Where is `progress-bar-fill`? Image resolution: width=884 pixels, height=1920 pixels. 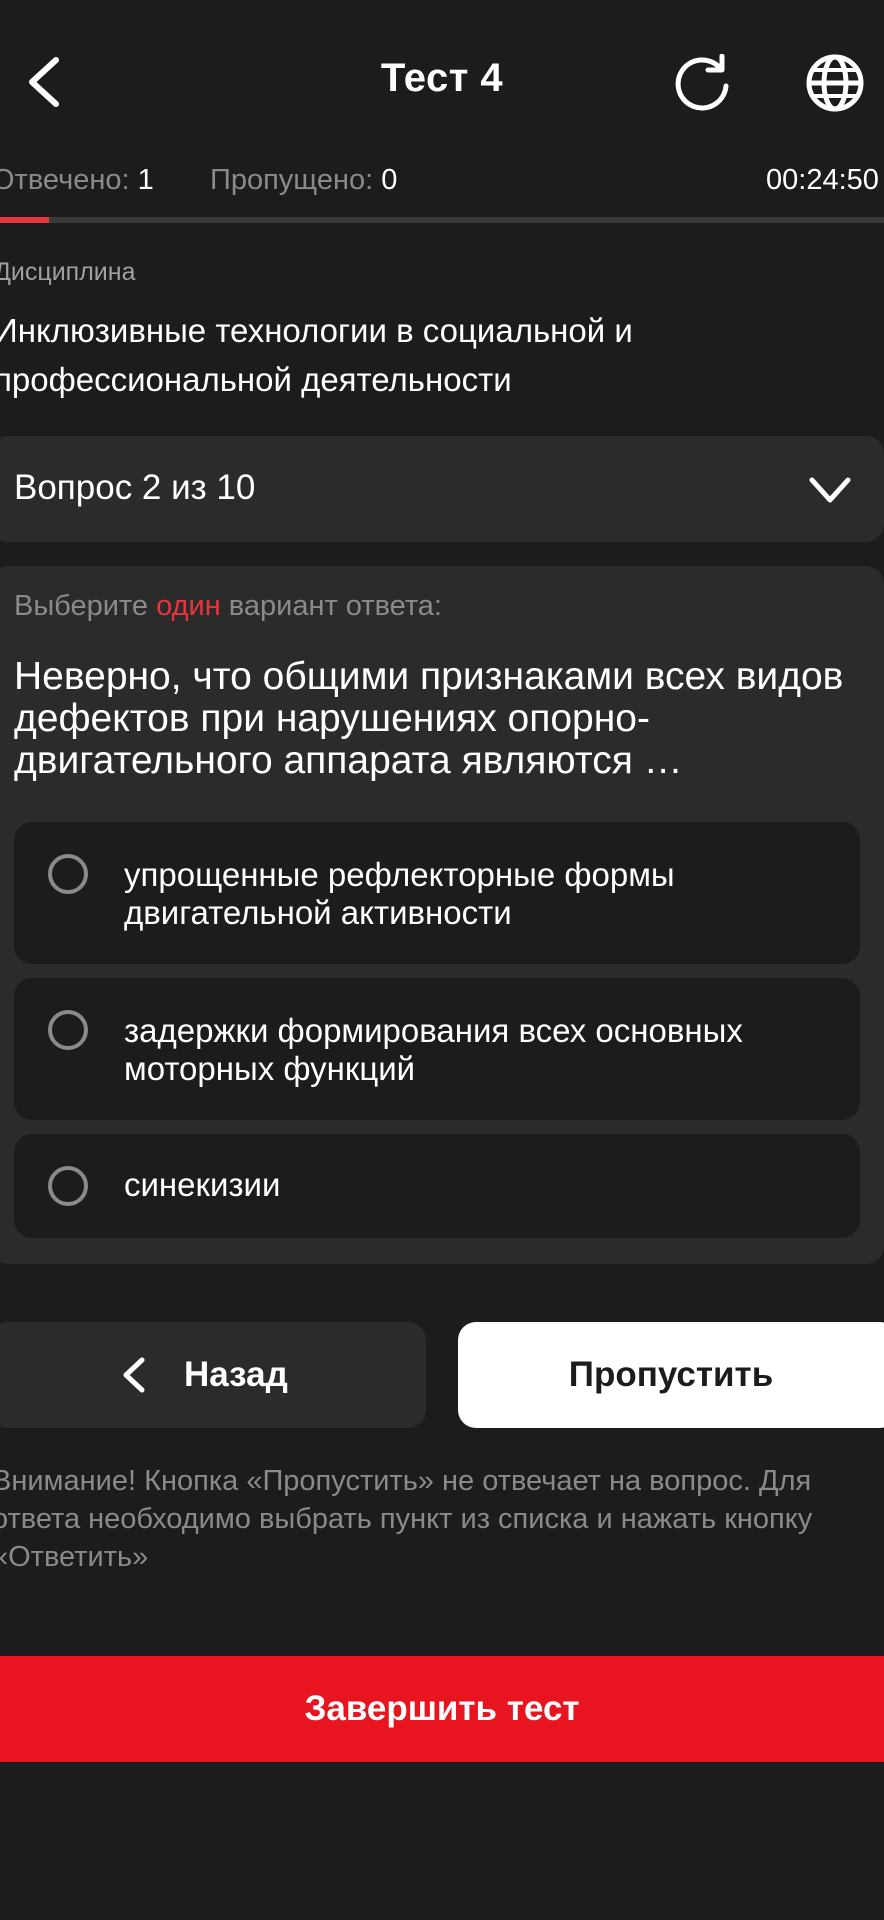 progress-bar-fill is located at coordinates (24, 220).